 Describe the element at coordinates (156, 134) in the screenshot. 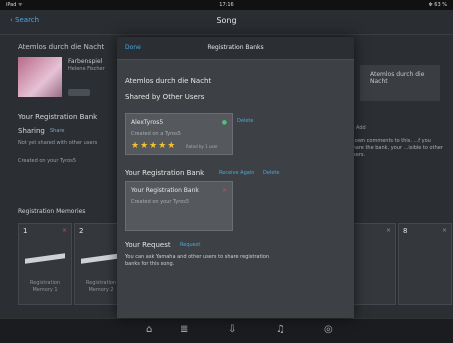

I see `bank-origin: Created on a Tyros5` at that location.